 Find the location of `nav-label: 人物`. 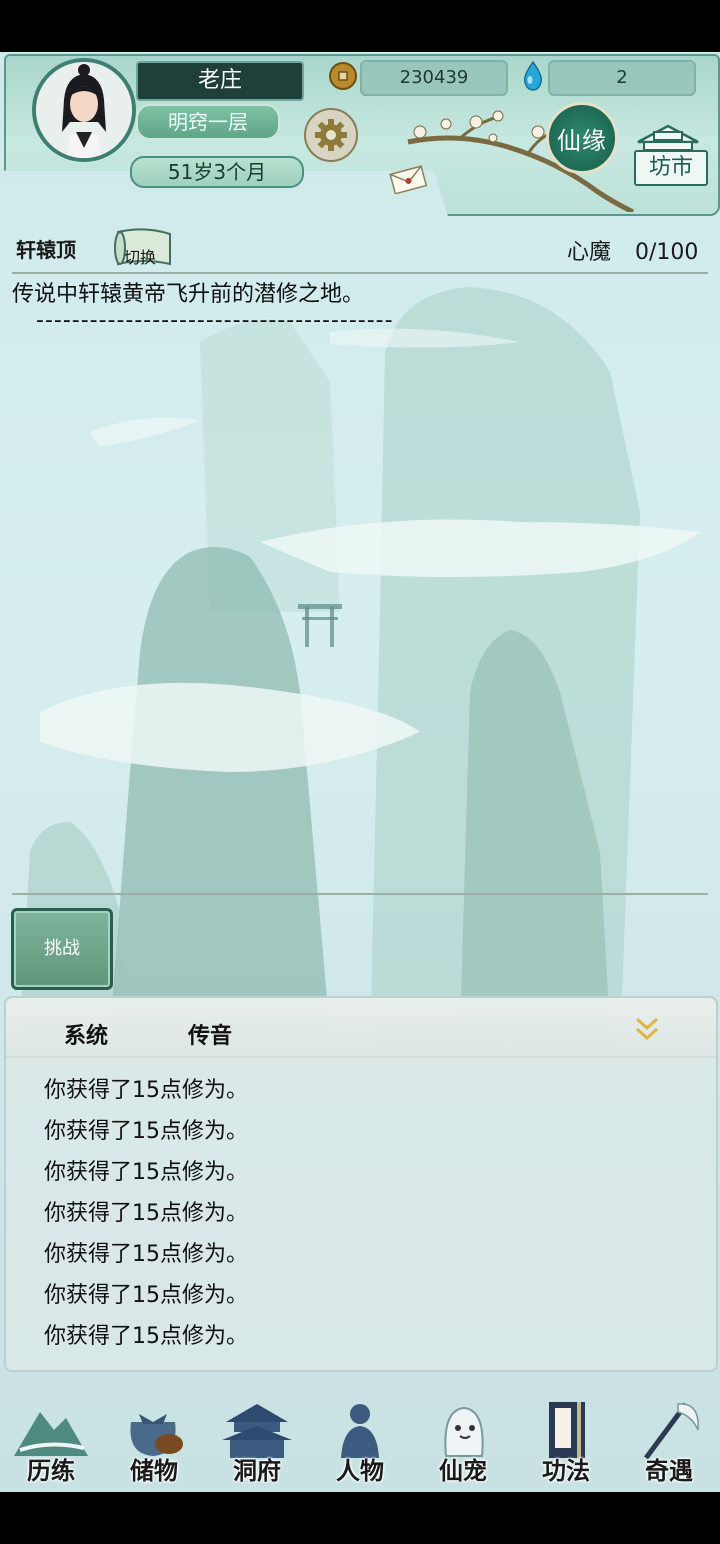

nav-label: 人物 is located at coordinates (360, 1470).